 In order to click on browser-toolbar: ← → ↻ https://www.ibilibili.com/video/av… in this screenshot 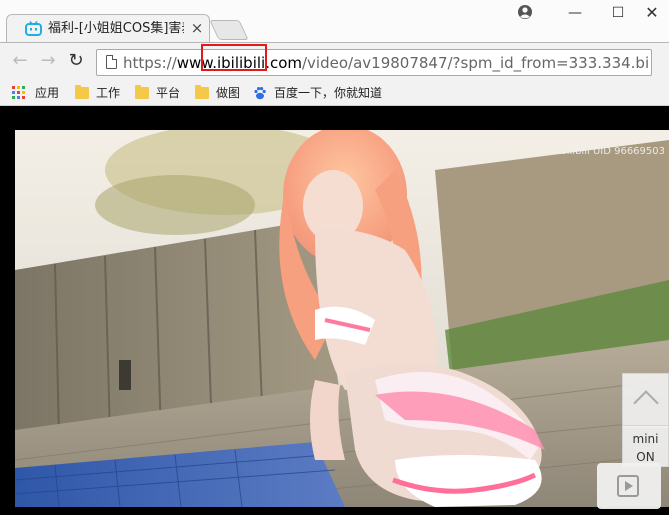, I will do `click(334, 61)`.